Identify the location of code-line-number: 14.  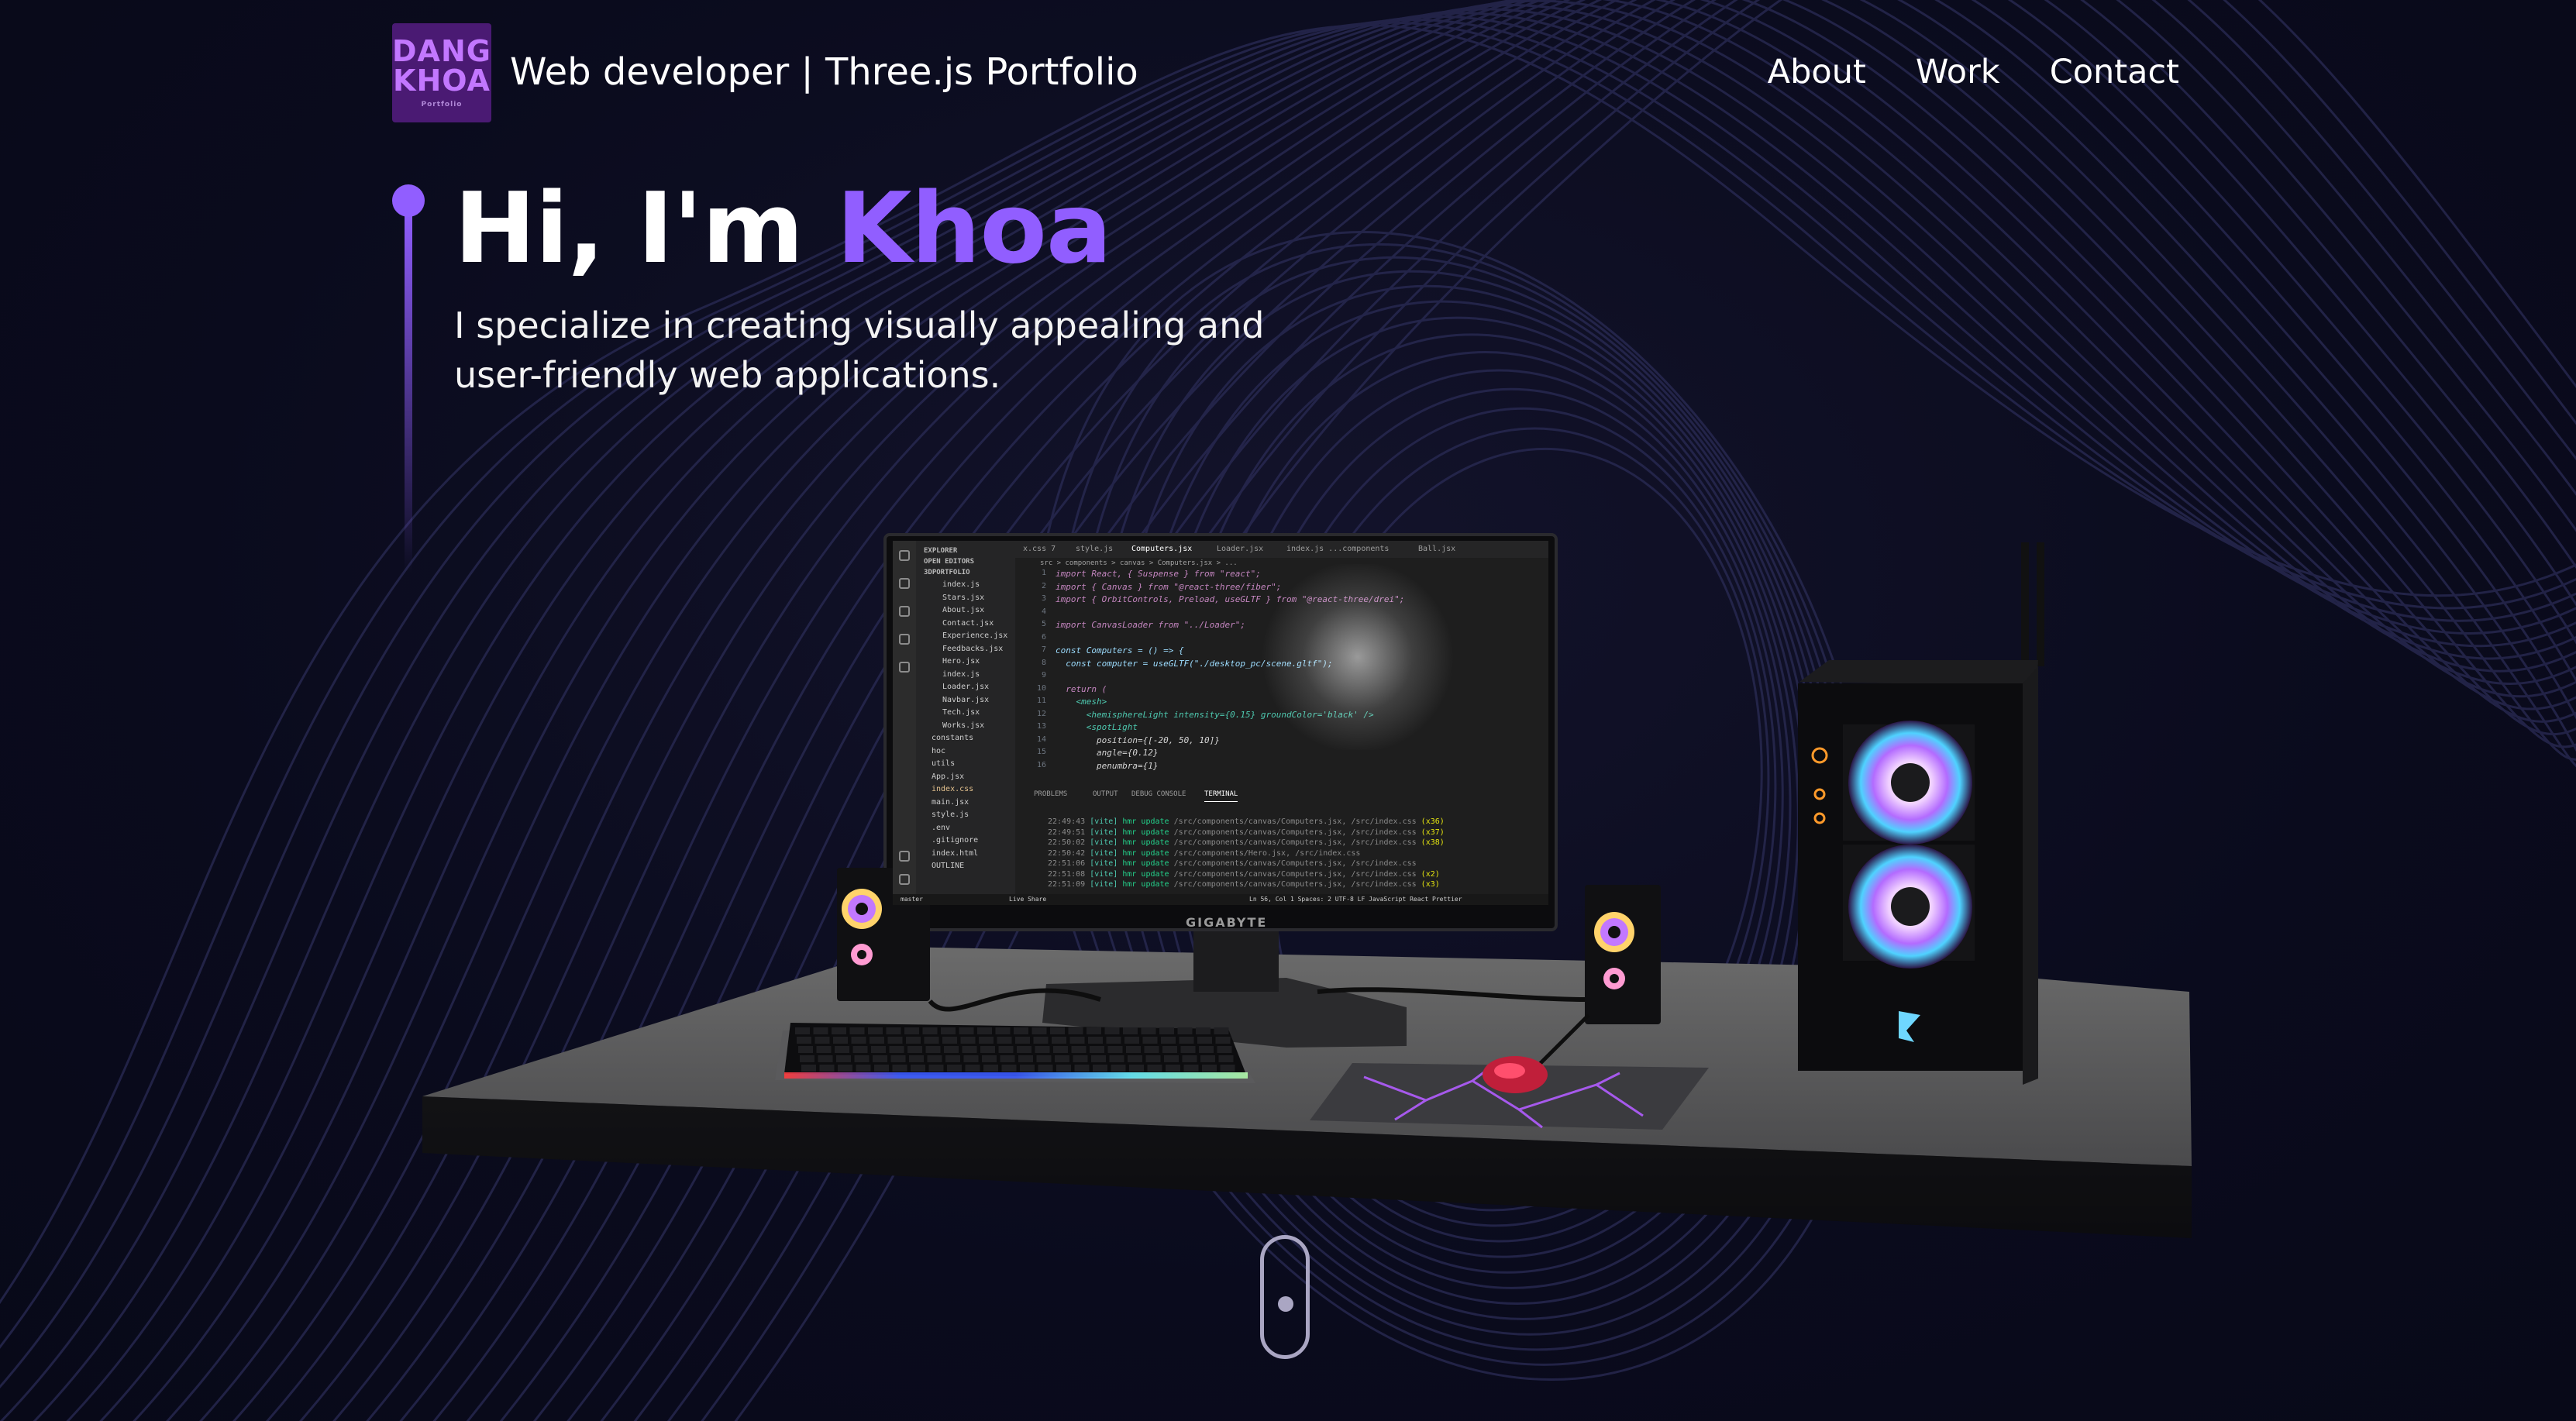
(1041, 739).